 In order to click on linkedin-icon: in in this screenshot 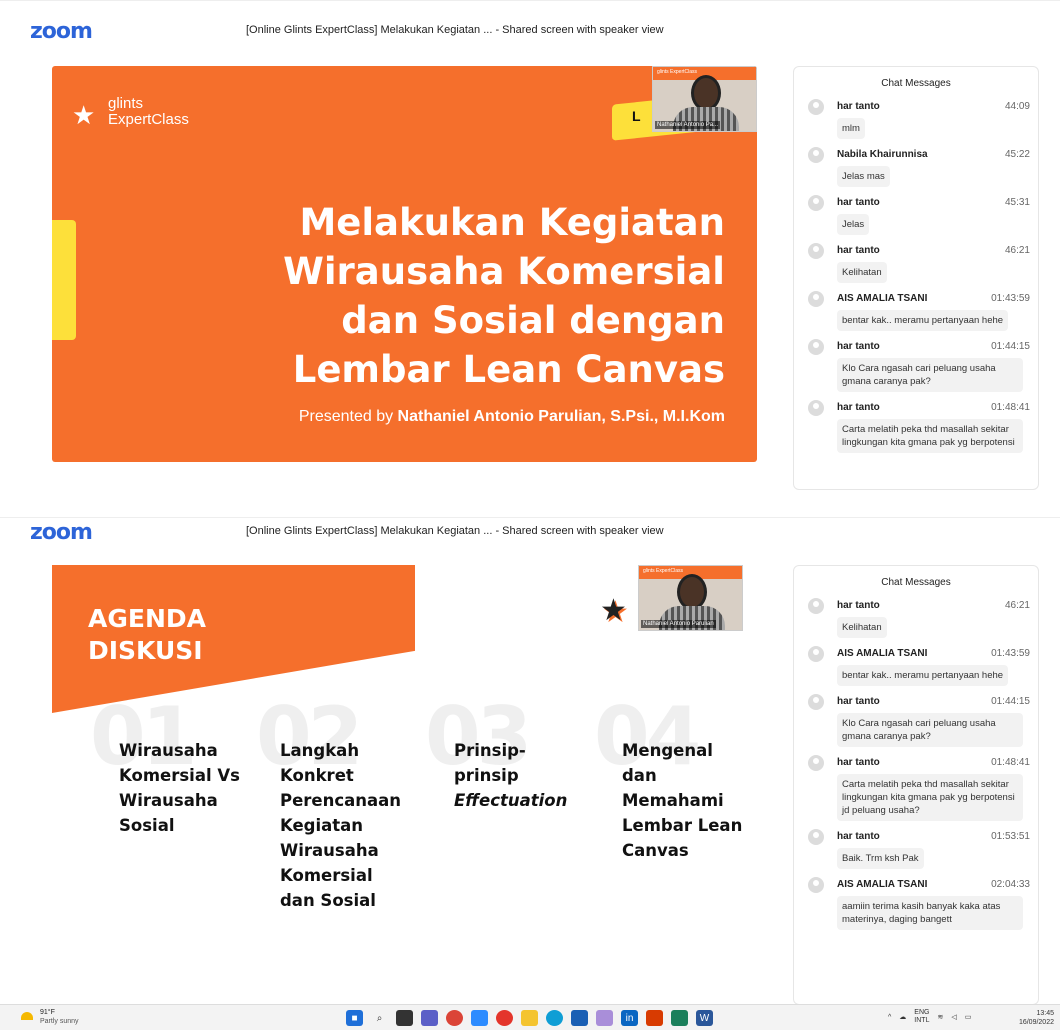, I will do `click(629, 1018)`.